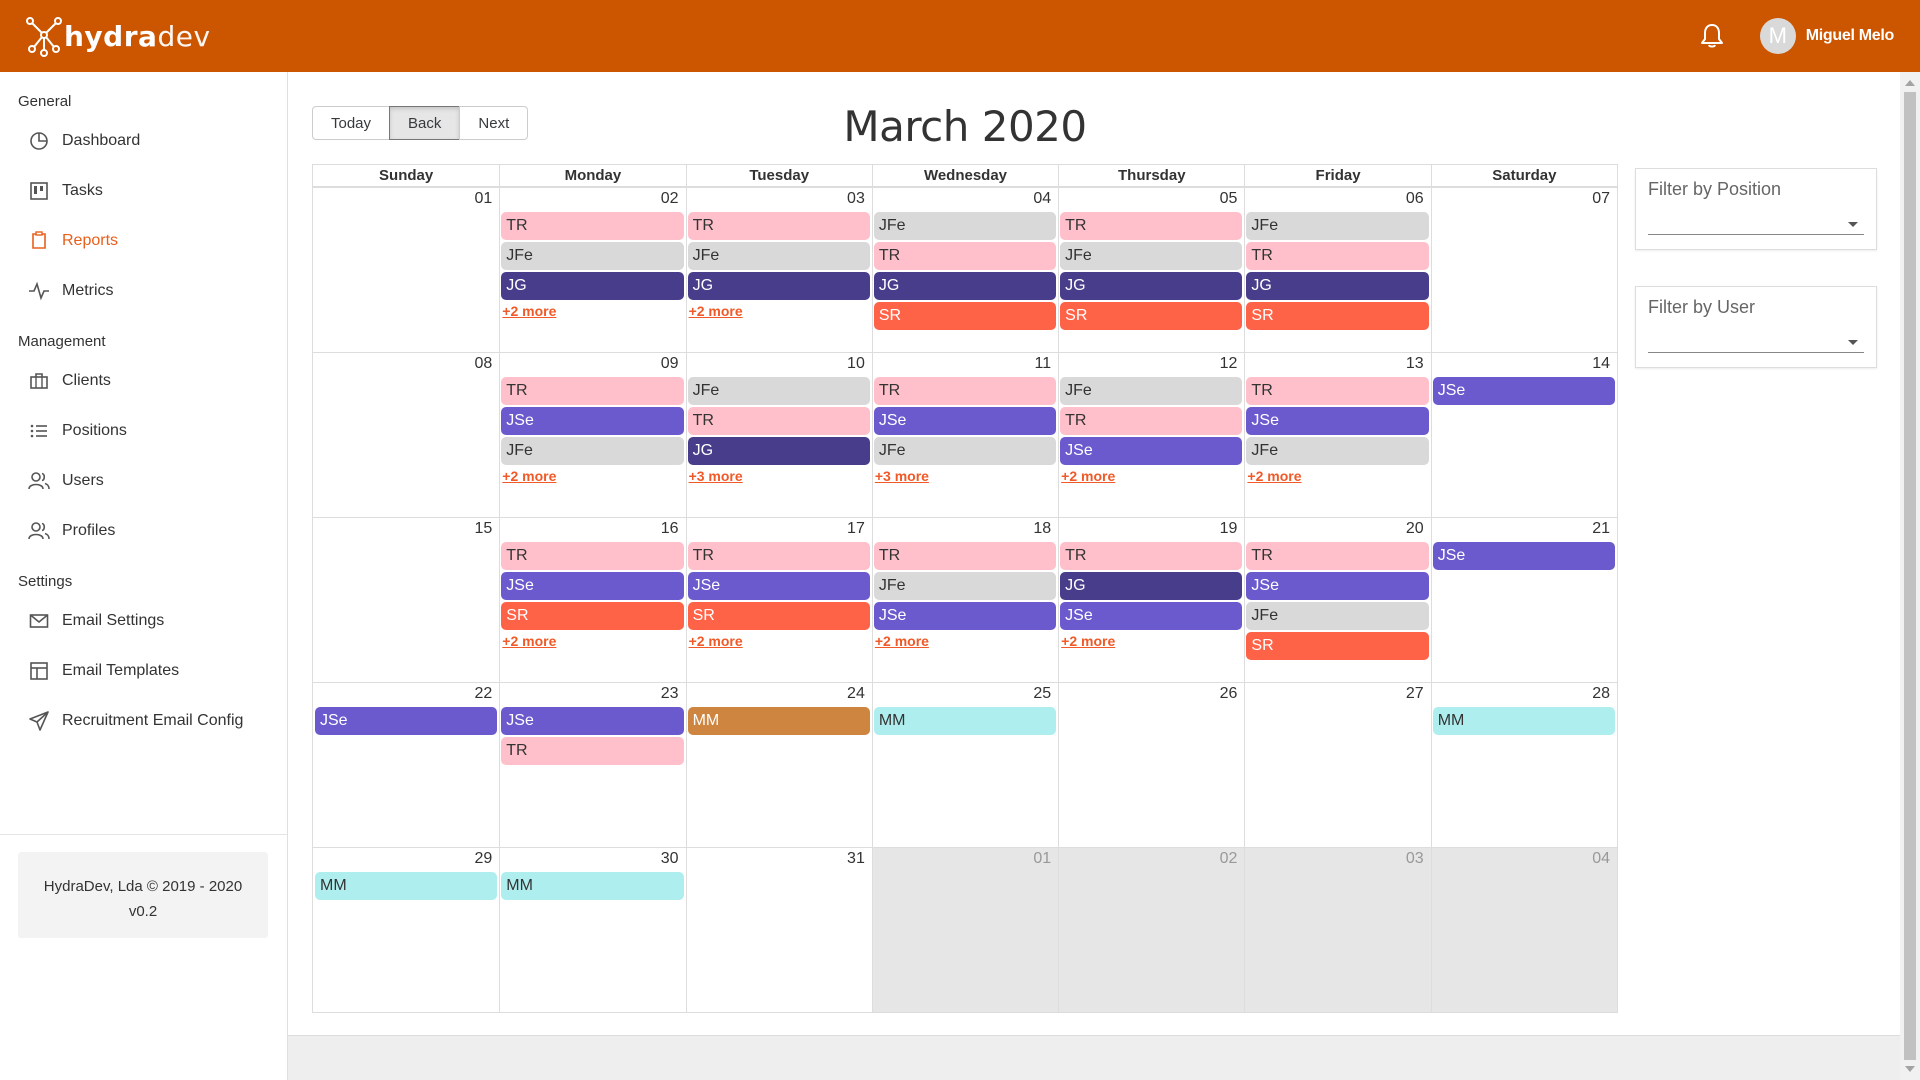 The height and width of the screenshot is (1080, 1920). What do you see at coordinates (1712, 36) in the screenshot?
I see `notifications-bell-icon` at bounding box center [1712, 36].